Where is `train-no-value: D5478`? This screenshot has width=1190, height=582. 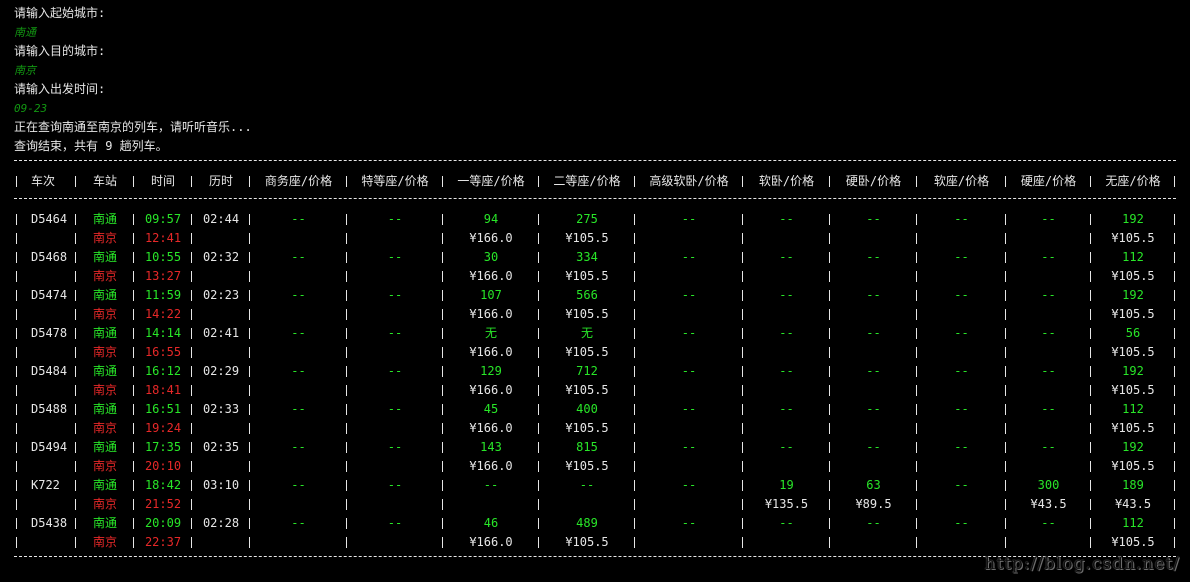 train-no-value: D5478 is located at coordinates (49, 333).